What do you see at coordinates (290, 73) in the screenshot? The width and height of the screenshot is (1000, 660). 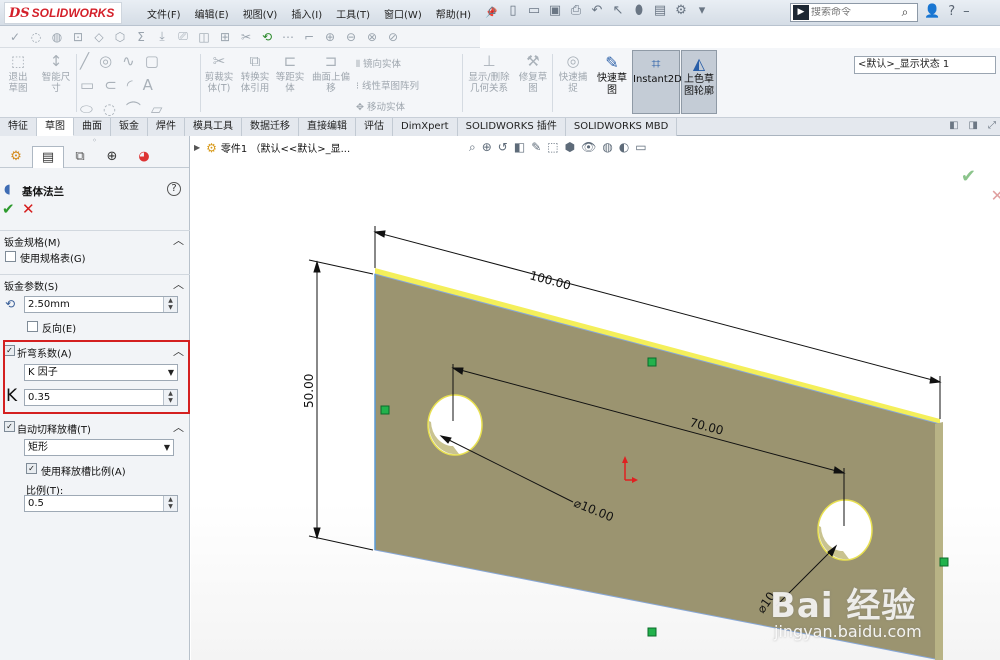 I see `offset-entities-button: ⊏ 等距实体` at bounding box center [290, 73].